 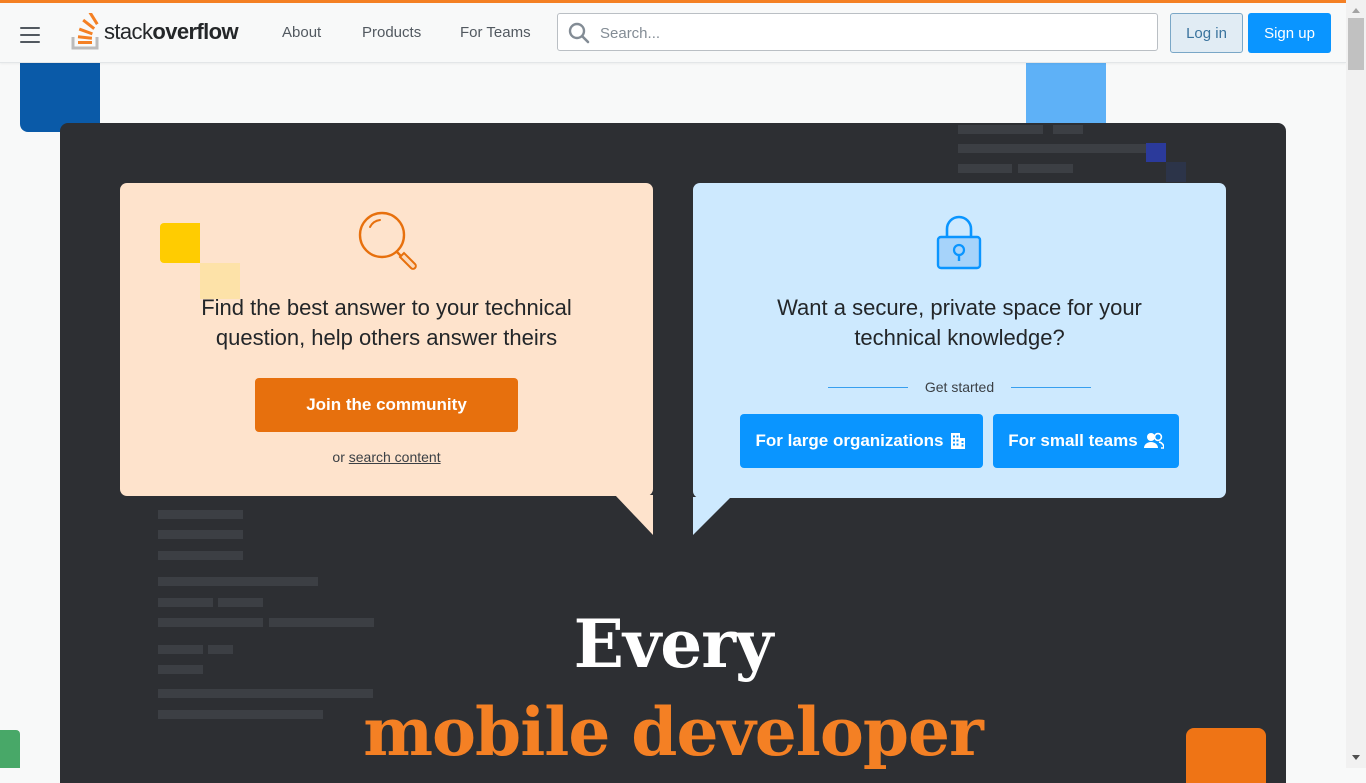 What do you see at coordinates (958, 441) in the screenshot?
I see `building-icon` at bounding box center [958, 441].